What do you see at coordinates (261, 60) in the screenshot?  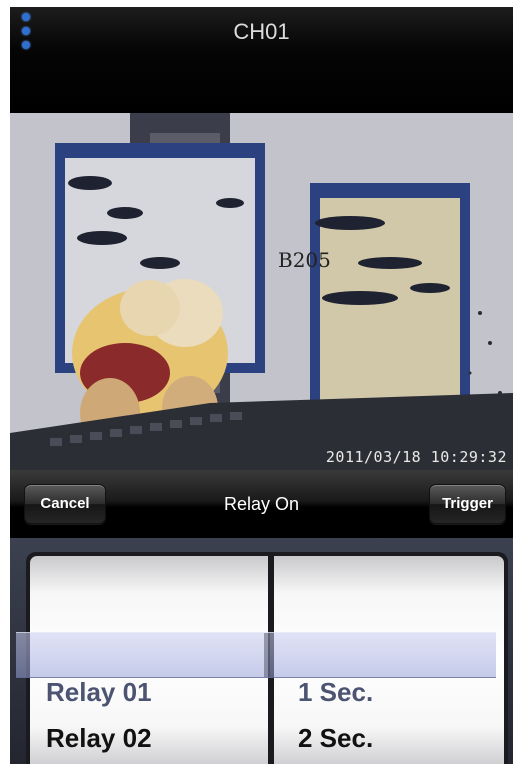 I see `title-bar: CH01` at bounding box center [261, 60].